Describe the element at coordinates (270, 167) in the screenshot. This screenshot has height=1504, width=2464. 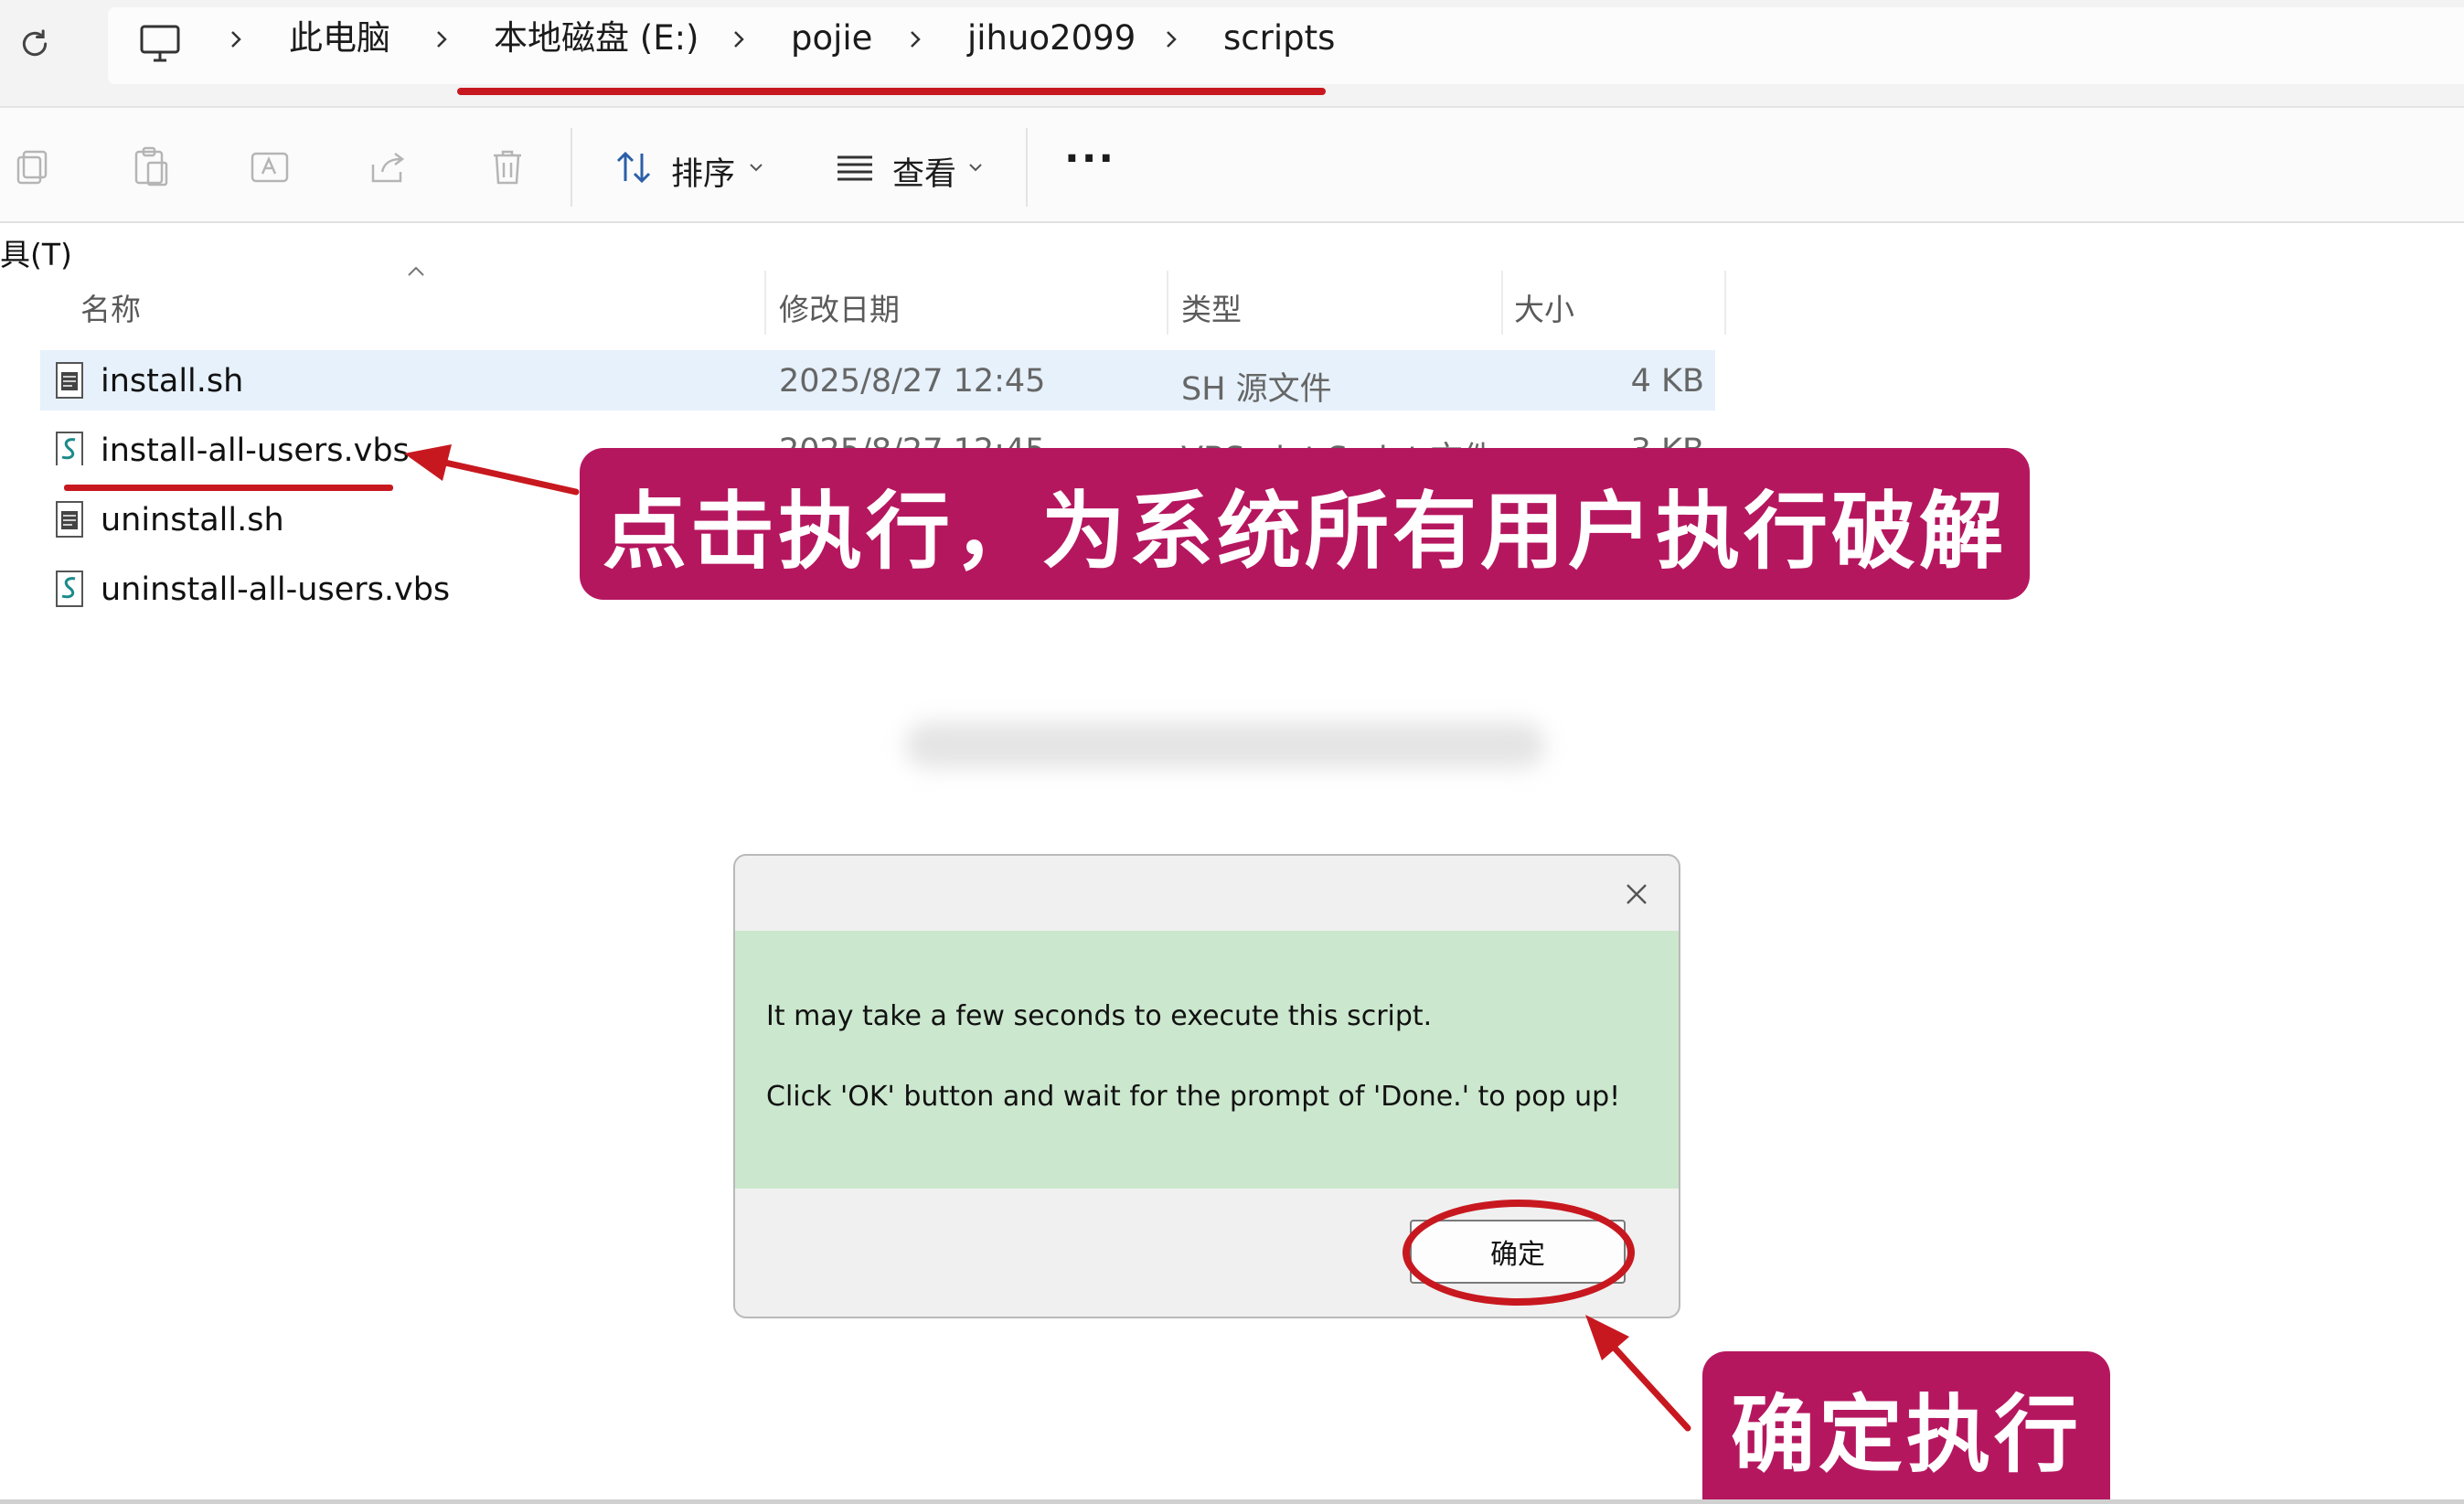
I see `rename-icon` at that location.